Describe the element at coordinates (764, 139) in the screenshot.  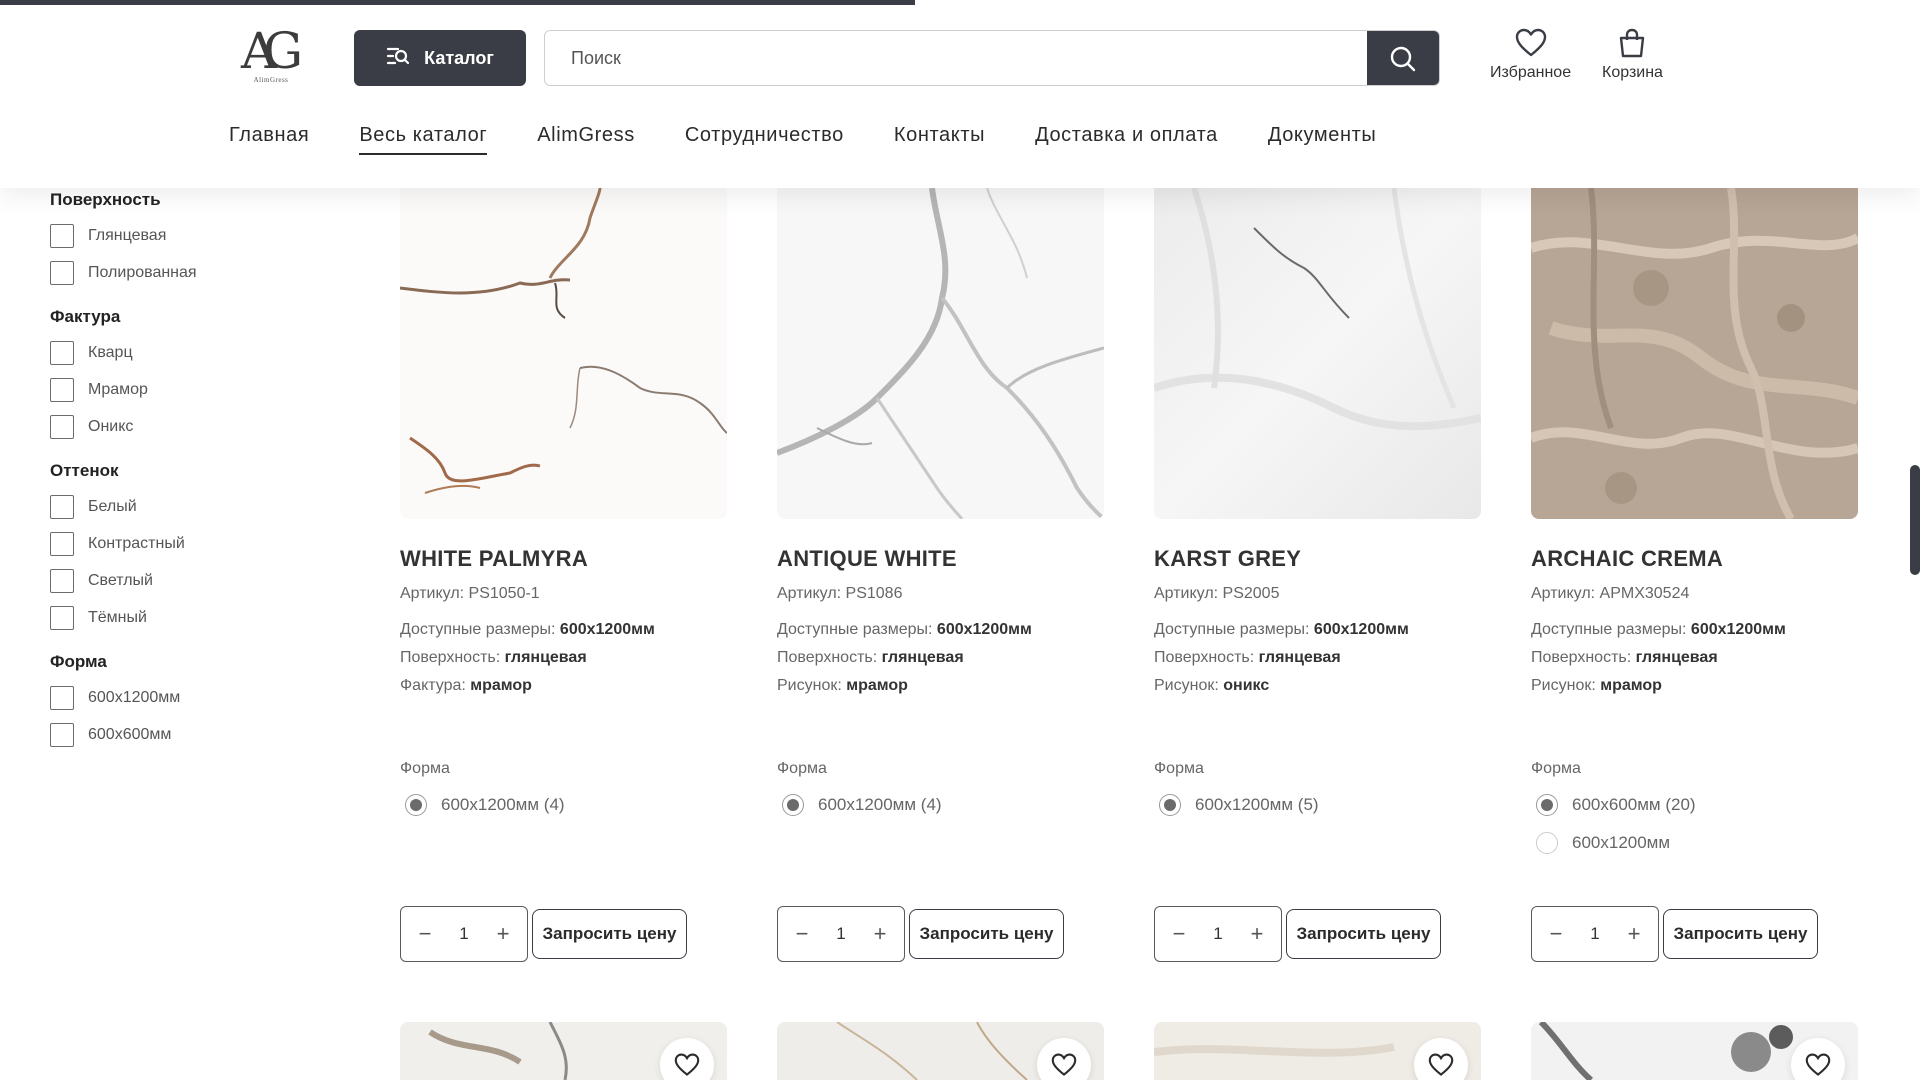
I see `nav-cooperation: Сотрудничество` at that location.